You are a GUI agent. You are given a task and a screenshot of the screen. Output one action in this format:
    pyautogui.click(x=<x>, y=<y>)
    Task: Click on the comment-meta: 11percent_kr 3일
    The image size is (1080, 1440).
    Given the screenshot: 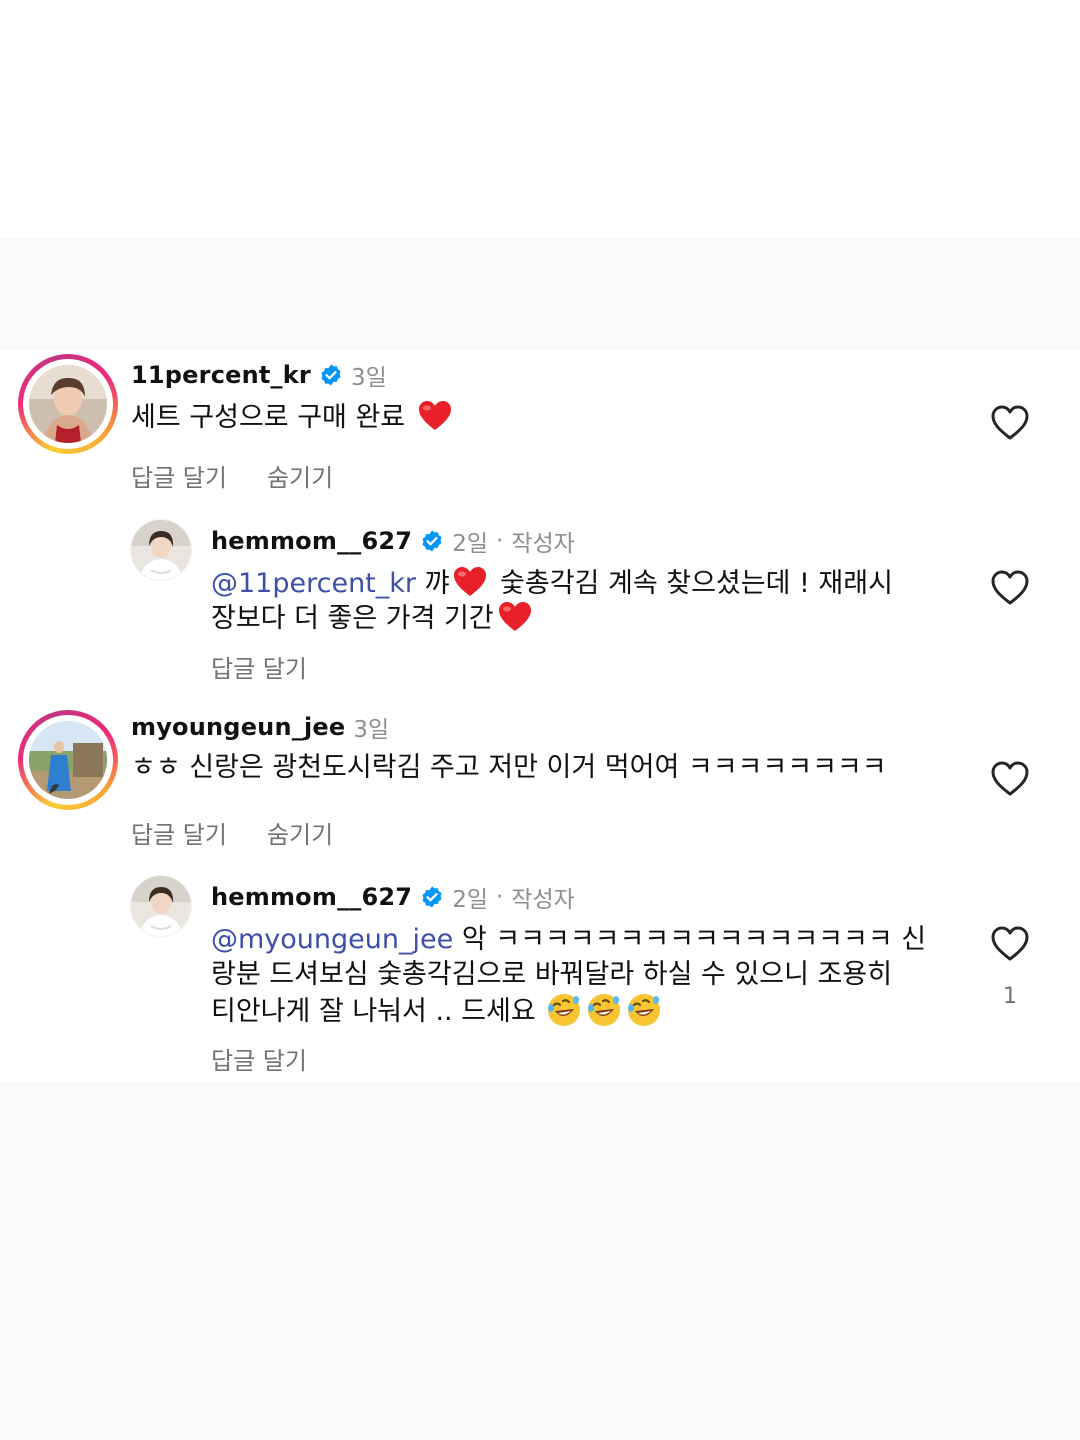 What is the action you would take?
    pyautogui.click(x=259, y=375)
    